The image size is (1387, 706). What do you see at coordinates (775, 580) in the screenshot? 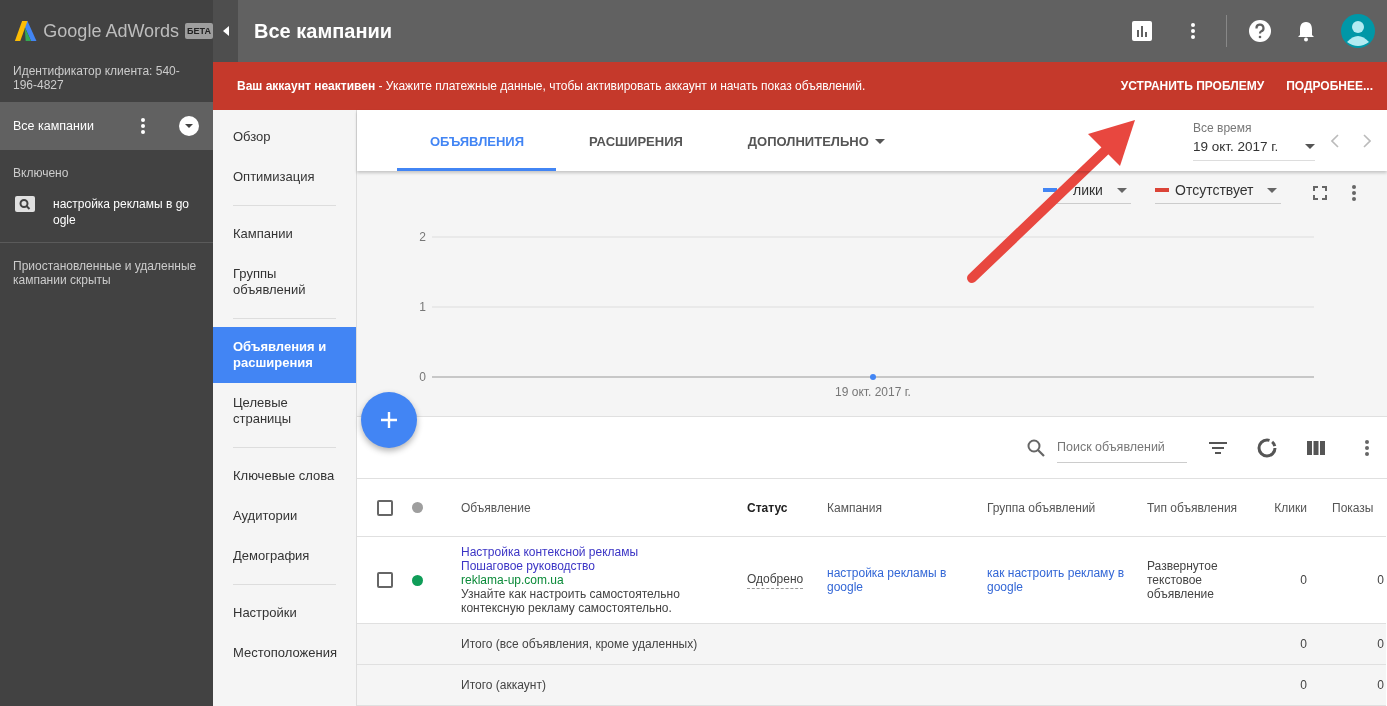
I see `status-text: Одобрено` at bounding box center [775, 580].